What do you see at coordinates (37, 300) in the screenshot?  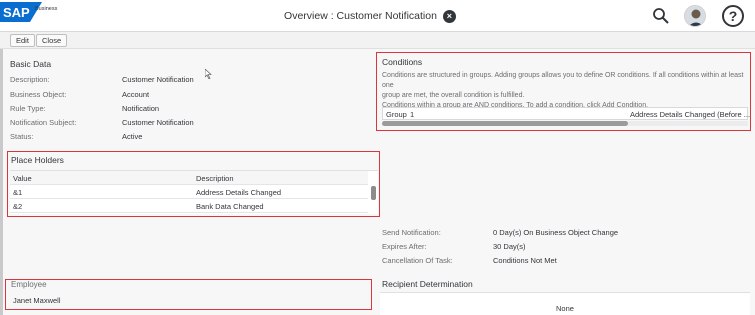 I see `employee-name: Janet Maxwell` at bounding box center [37, 300].